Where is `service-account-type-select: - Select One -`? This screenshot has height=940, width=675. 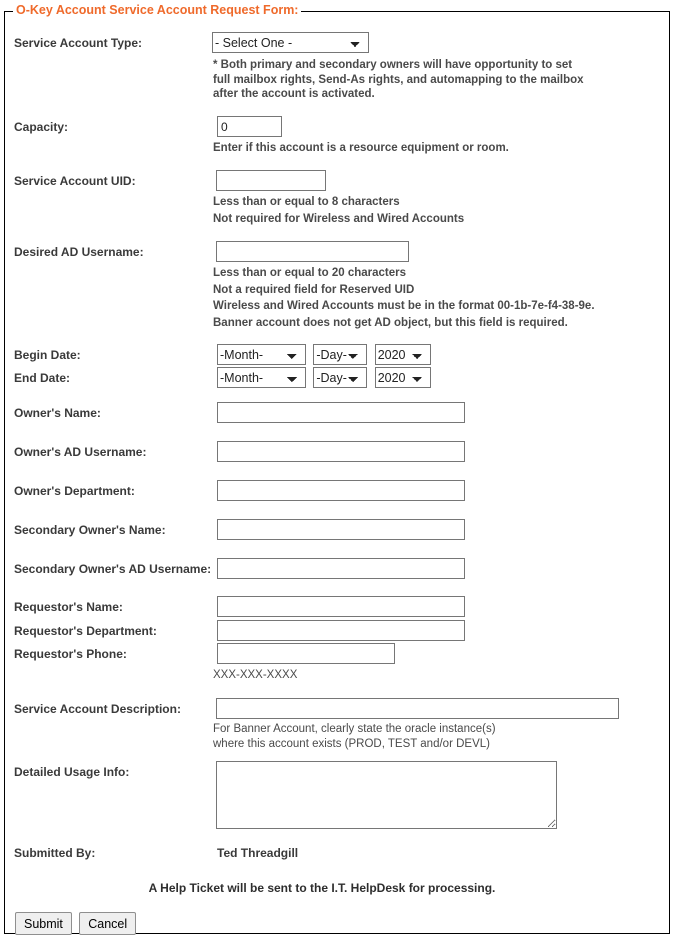
service-account-type-select: - Select One - is located at coordinates (290, 42).